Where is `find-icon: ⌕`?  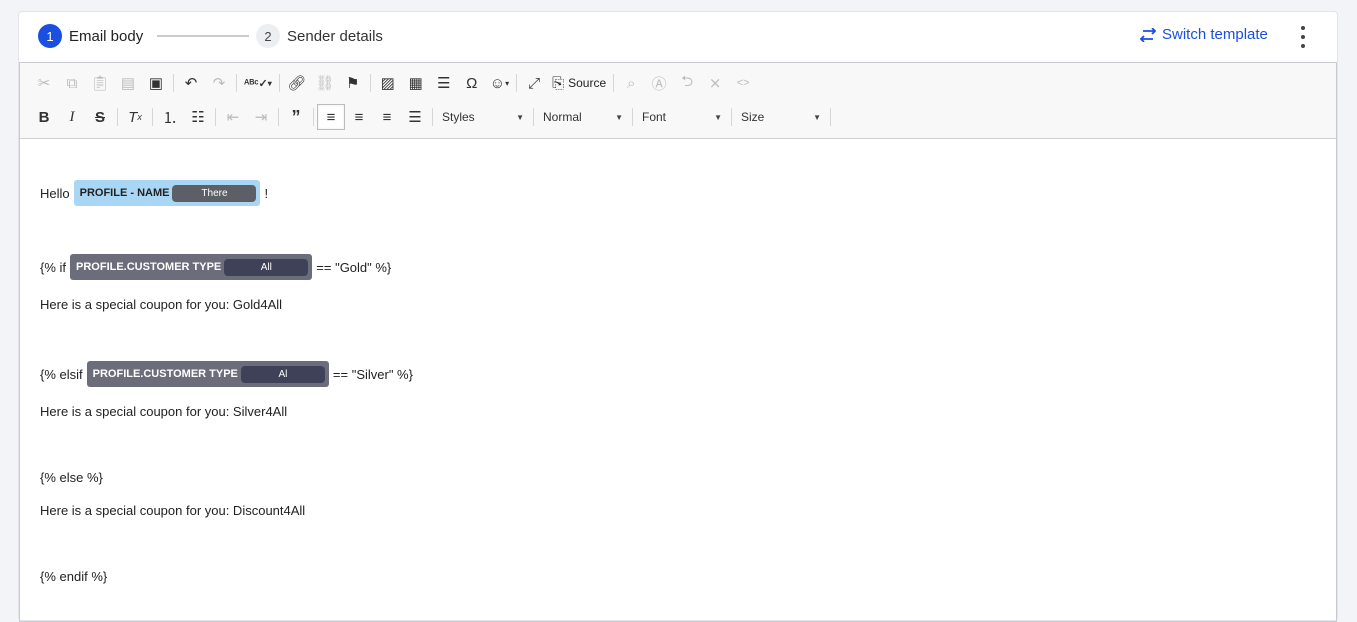
find-icon: ⌕ is located at coordinates (631, 83).